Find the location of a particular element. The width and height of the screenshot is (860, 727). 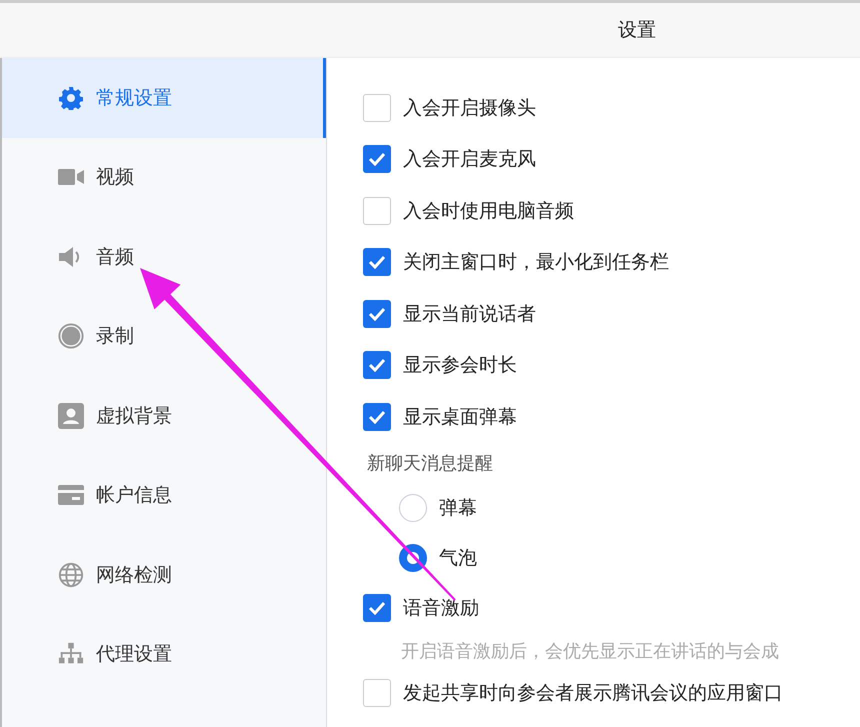

window-title: 设置 is located at coordinates (637, 30).